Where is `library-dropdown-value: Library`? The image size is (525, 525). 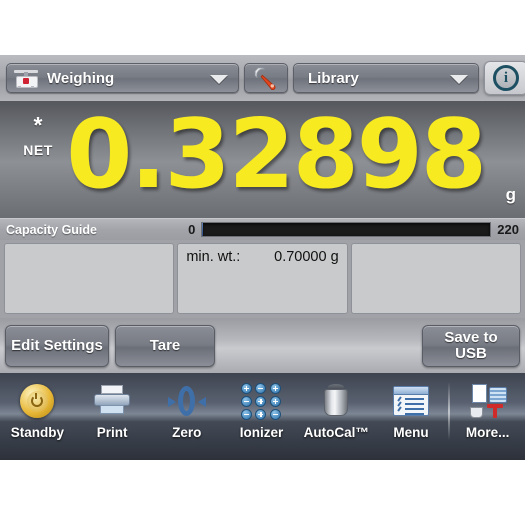
library-dropdown-value: Library is located at coordinates (333, 78).